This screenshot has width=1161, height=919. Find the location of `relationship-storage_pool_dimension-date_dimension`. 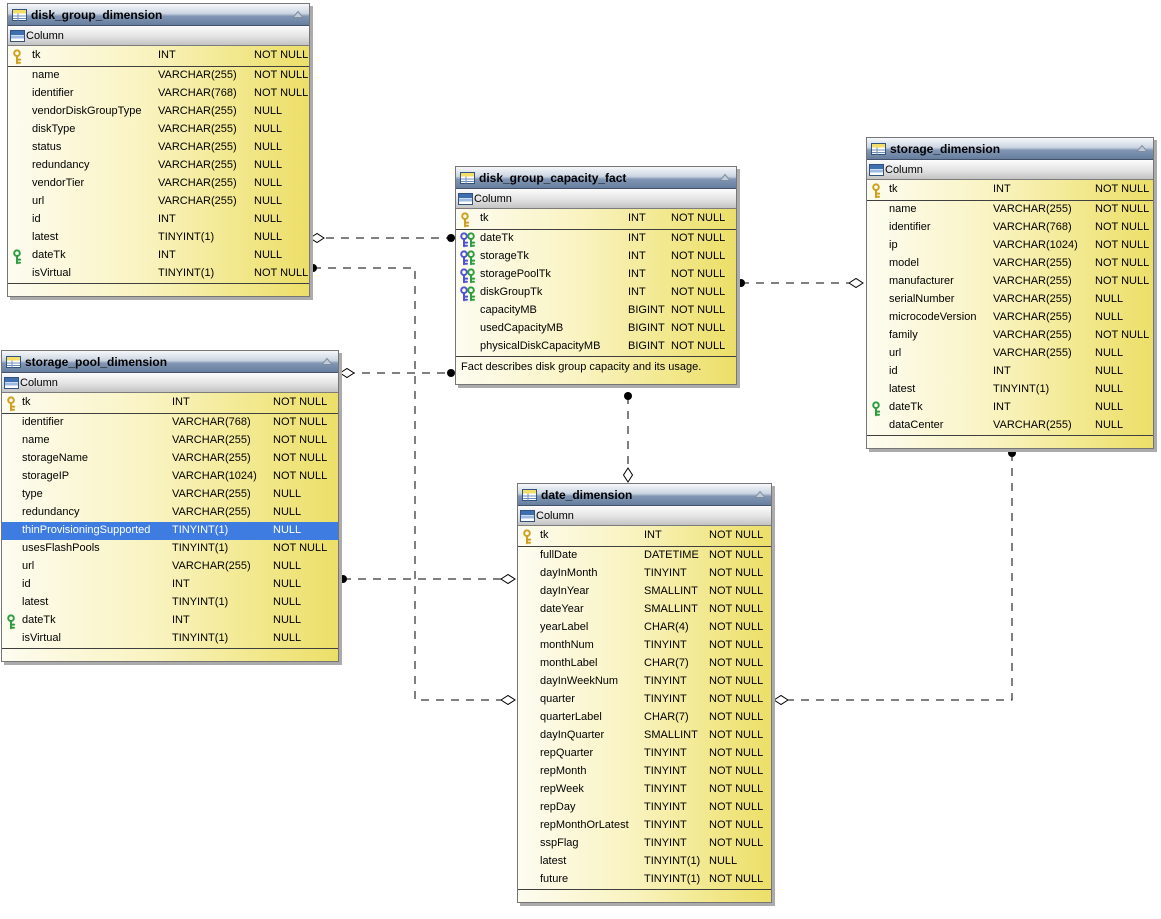

relationship-storage_pool_dimension-date_dimension is located at coordinates (427, 579).